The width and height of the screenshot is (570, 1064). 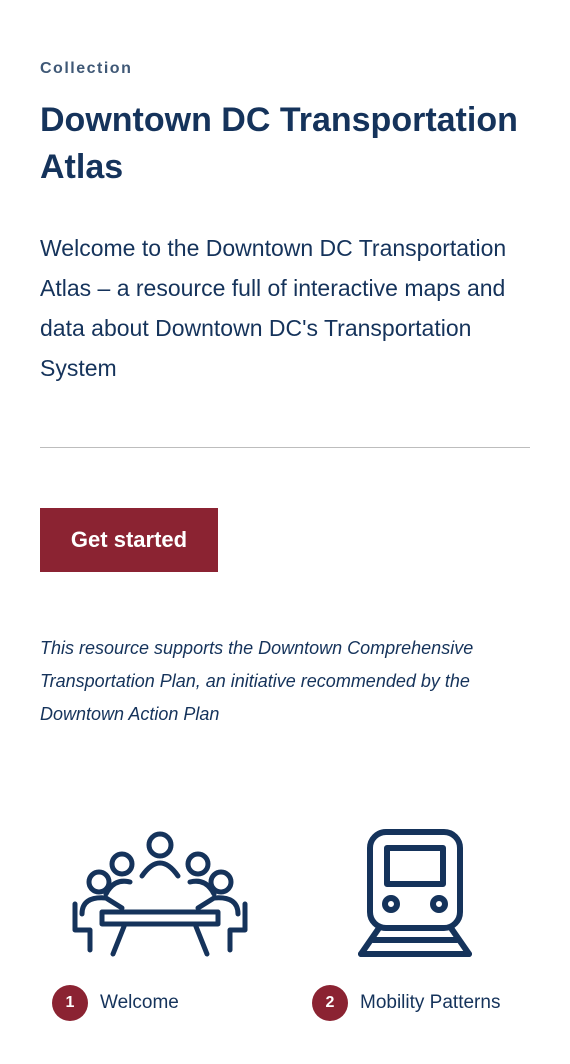 I want to click on section-card-welcome: 1 Welcome, so click(x=160, y=925).